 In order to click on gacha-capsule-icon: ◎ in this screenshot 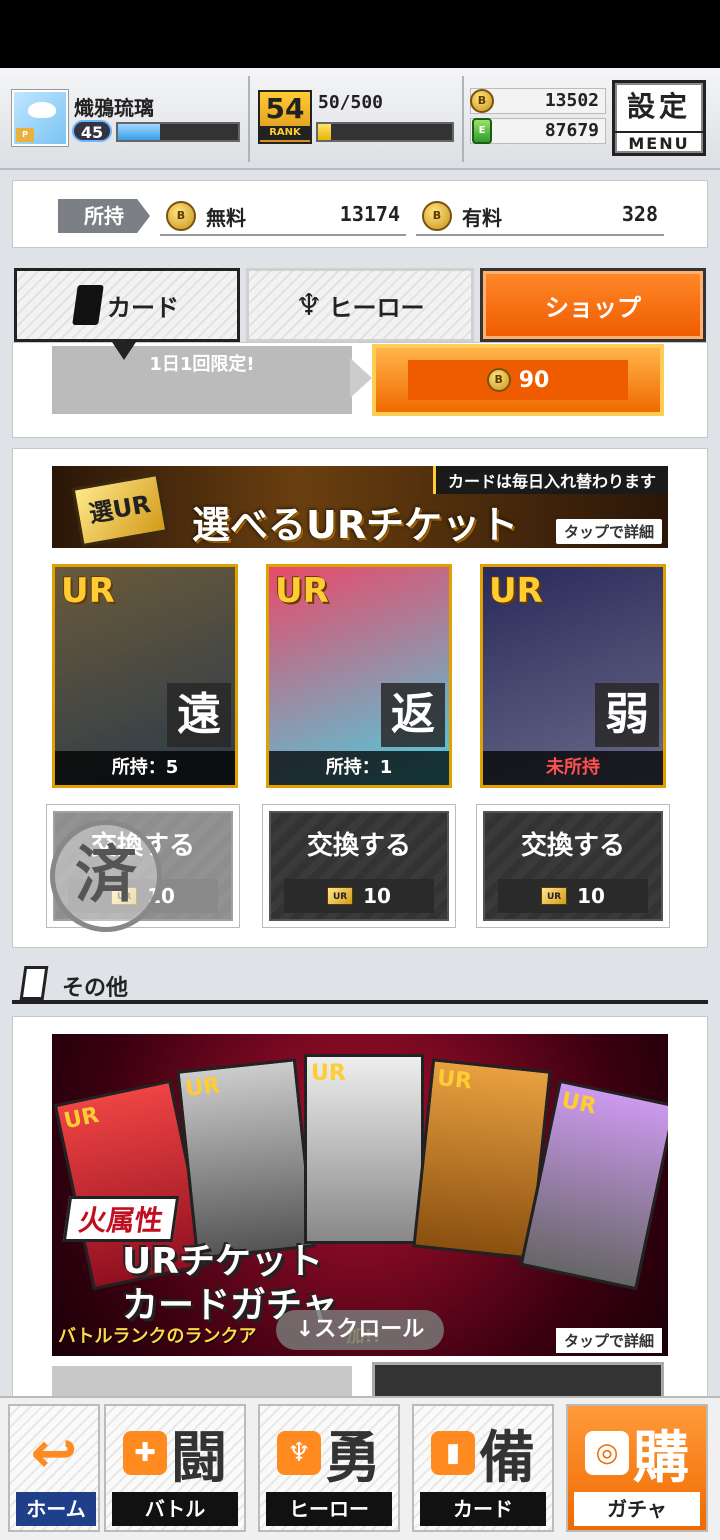, I will do `click(607, 1453)`.